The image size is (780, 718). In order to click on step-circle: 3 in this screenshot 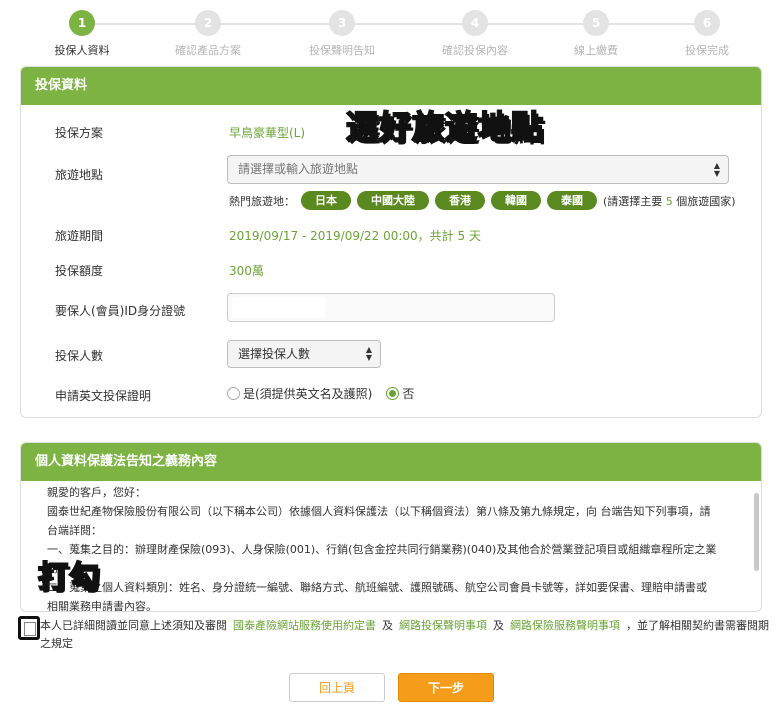, I will do `click(342, 23)`.